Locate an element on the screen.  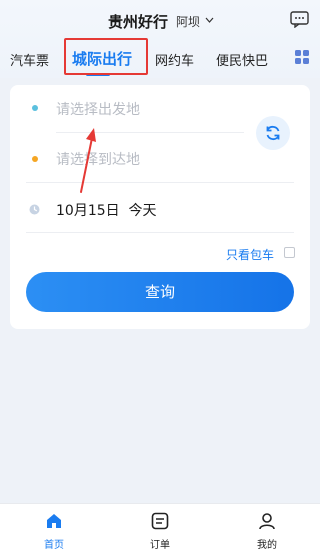
message-icon is located at coordinates (299, 19).